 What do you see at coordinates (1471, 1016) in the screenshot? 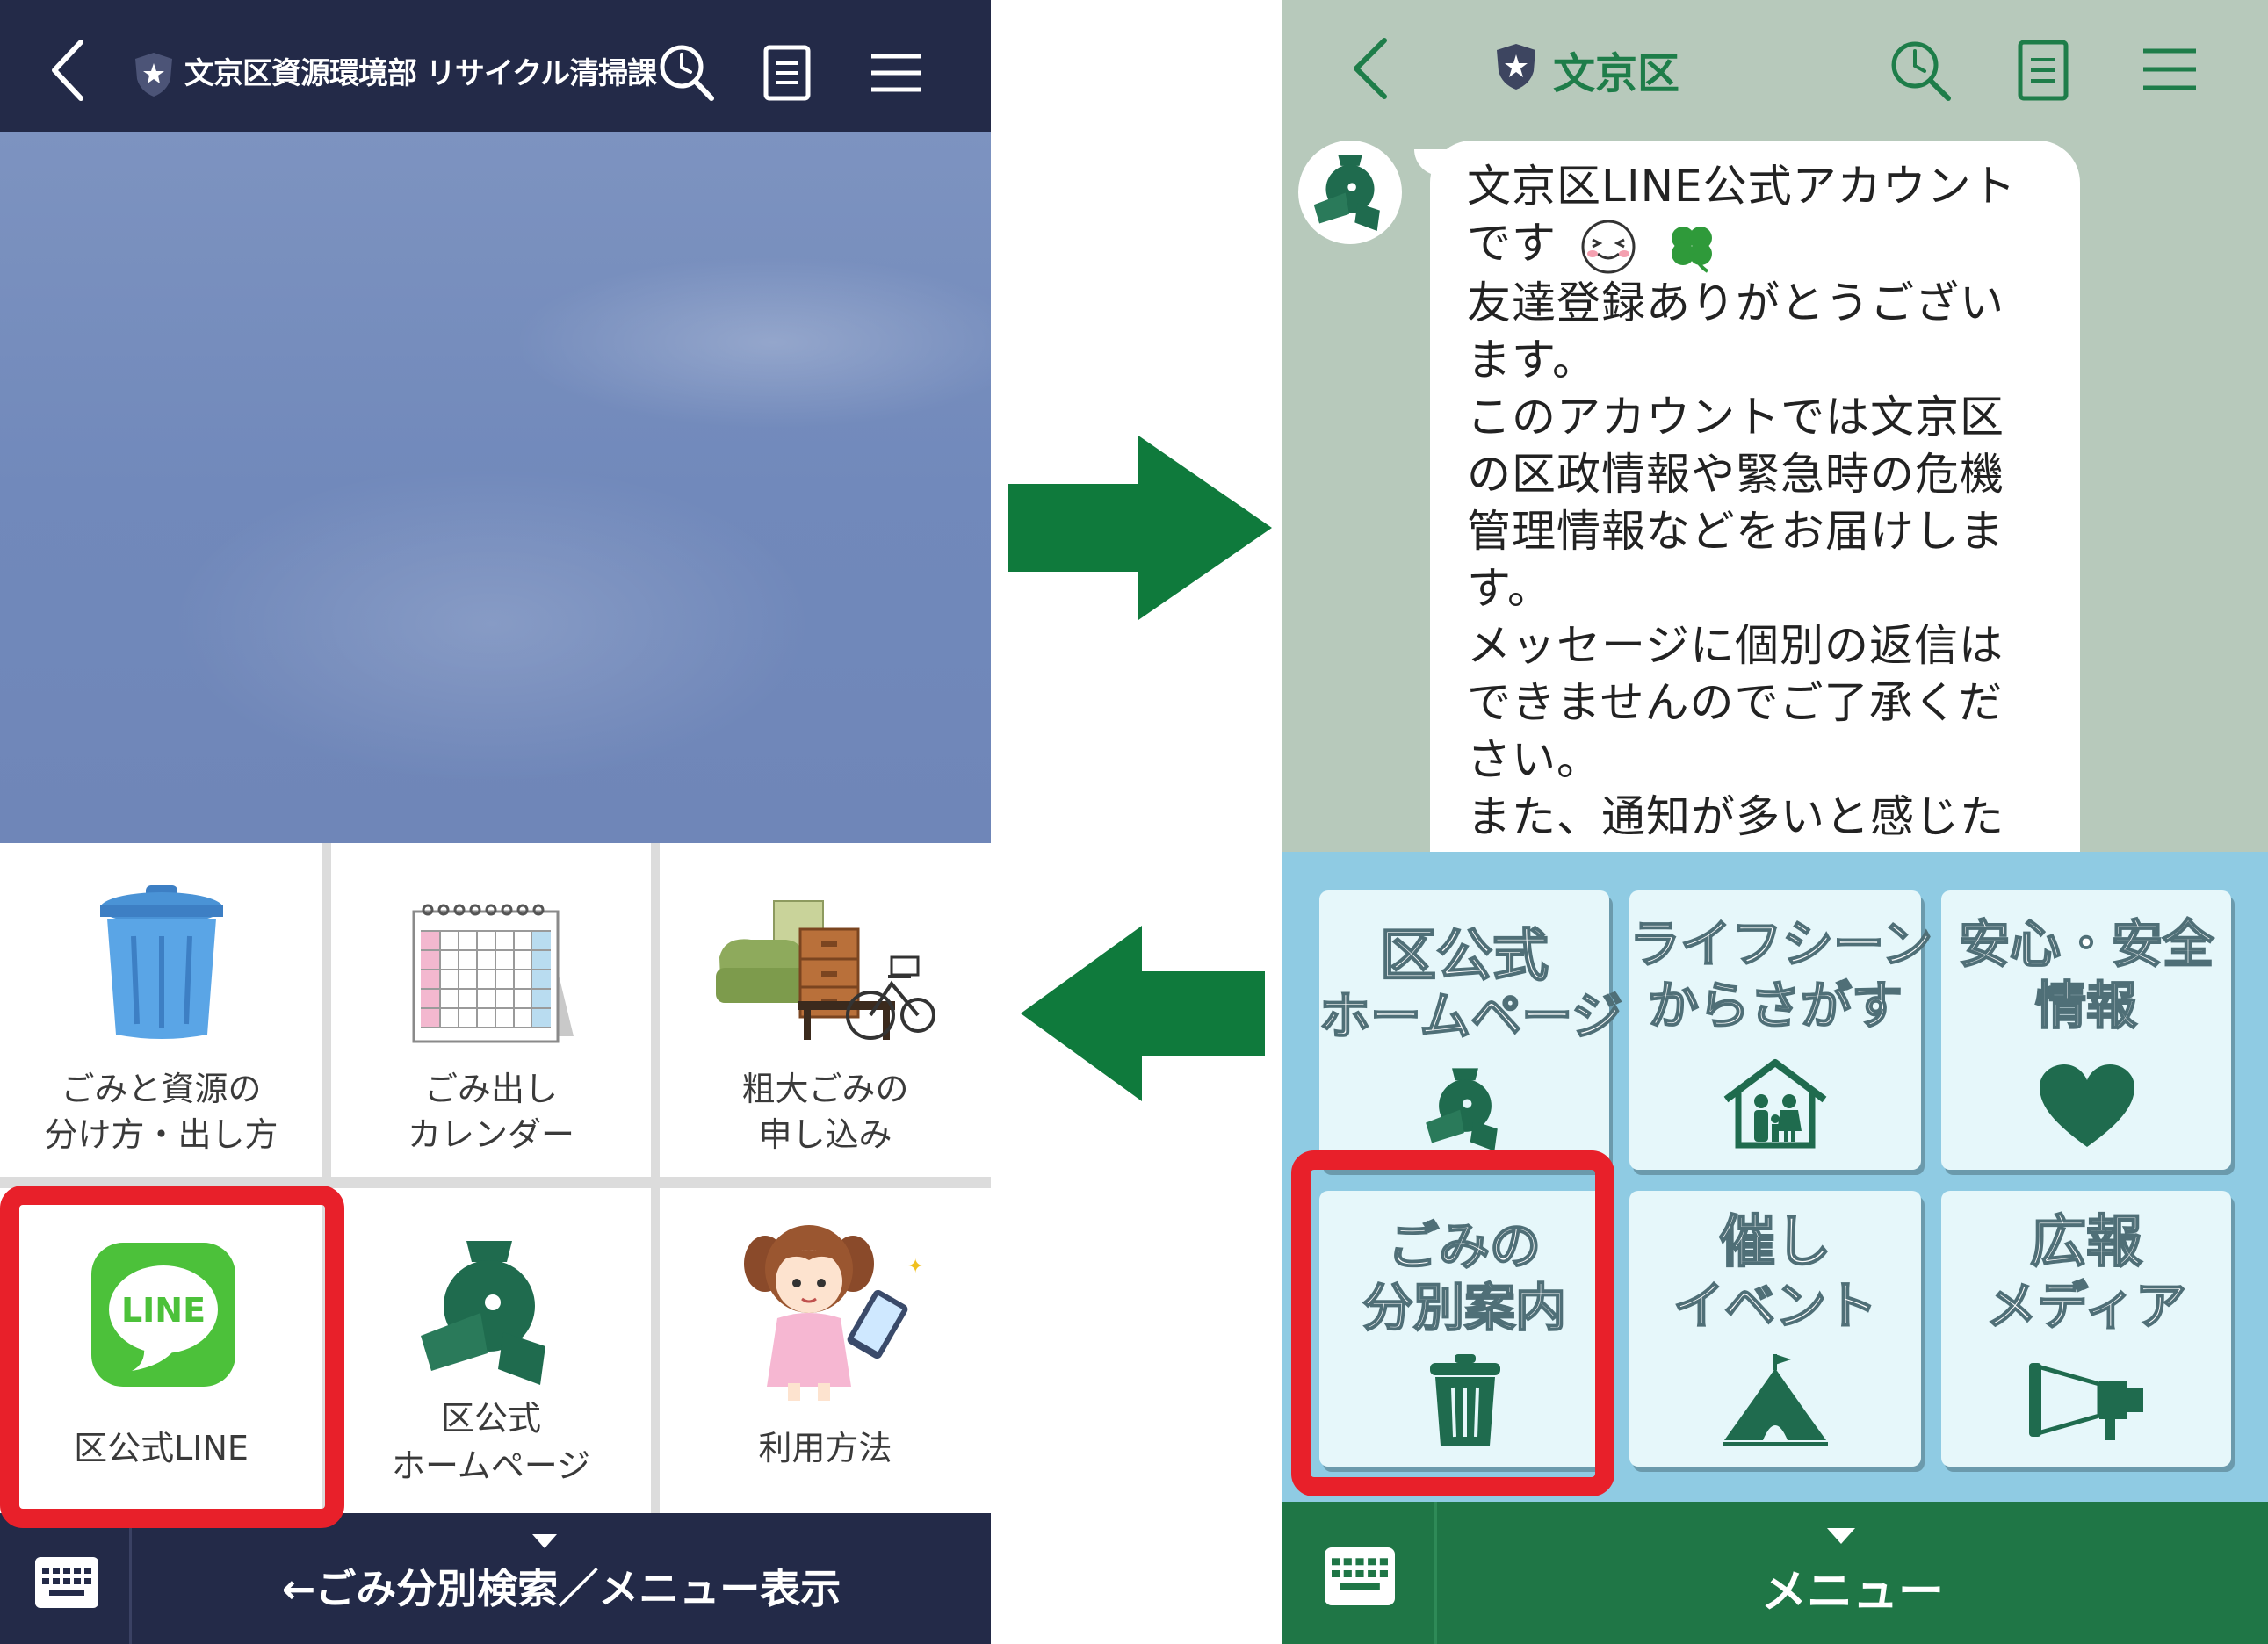
I see `tile-homepage-line2: ホームページ` at bounding box center [1471, 1016].